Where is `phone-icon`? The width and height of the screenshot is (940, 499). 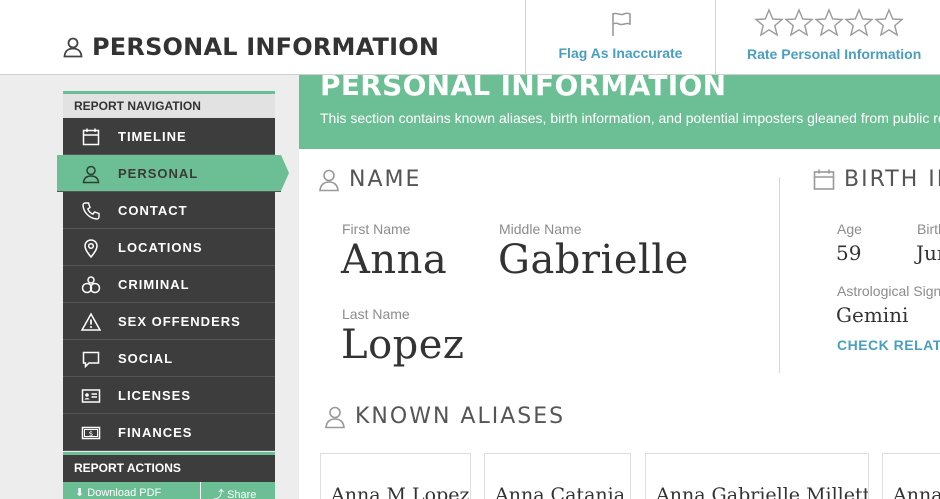
phone-icon is located at coordinates (91, 211).